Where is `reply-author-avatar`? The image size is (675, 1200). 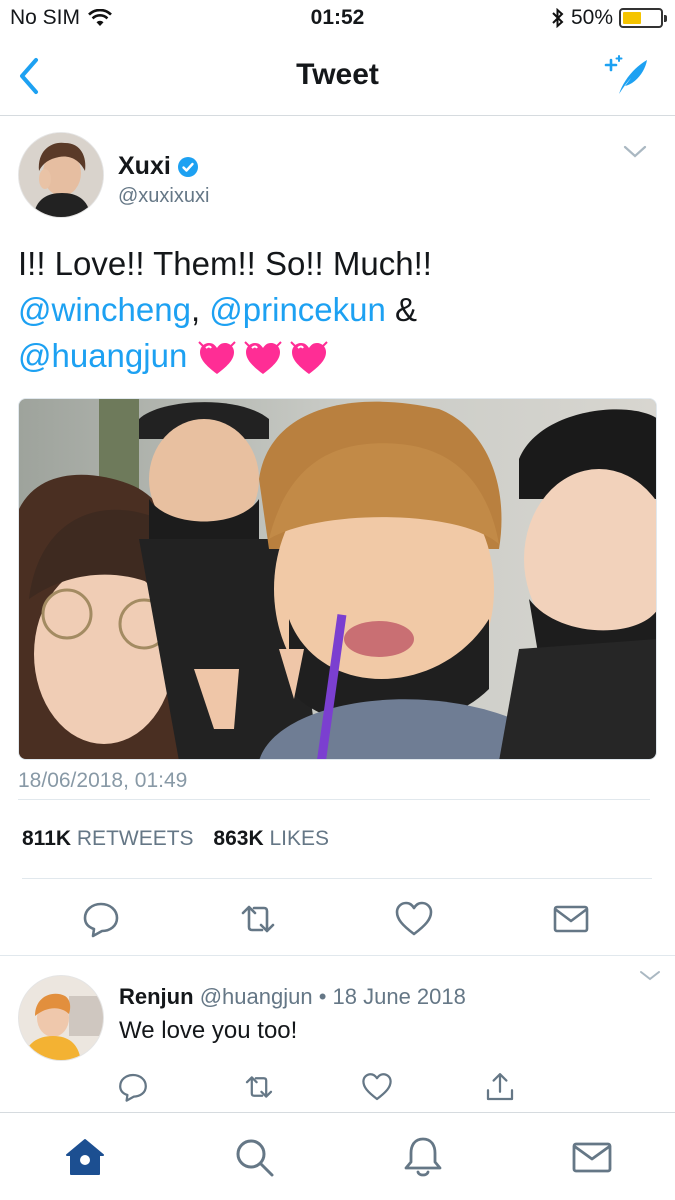 reply-author-avatar is located at coordinates (61, 1018).